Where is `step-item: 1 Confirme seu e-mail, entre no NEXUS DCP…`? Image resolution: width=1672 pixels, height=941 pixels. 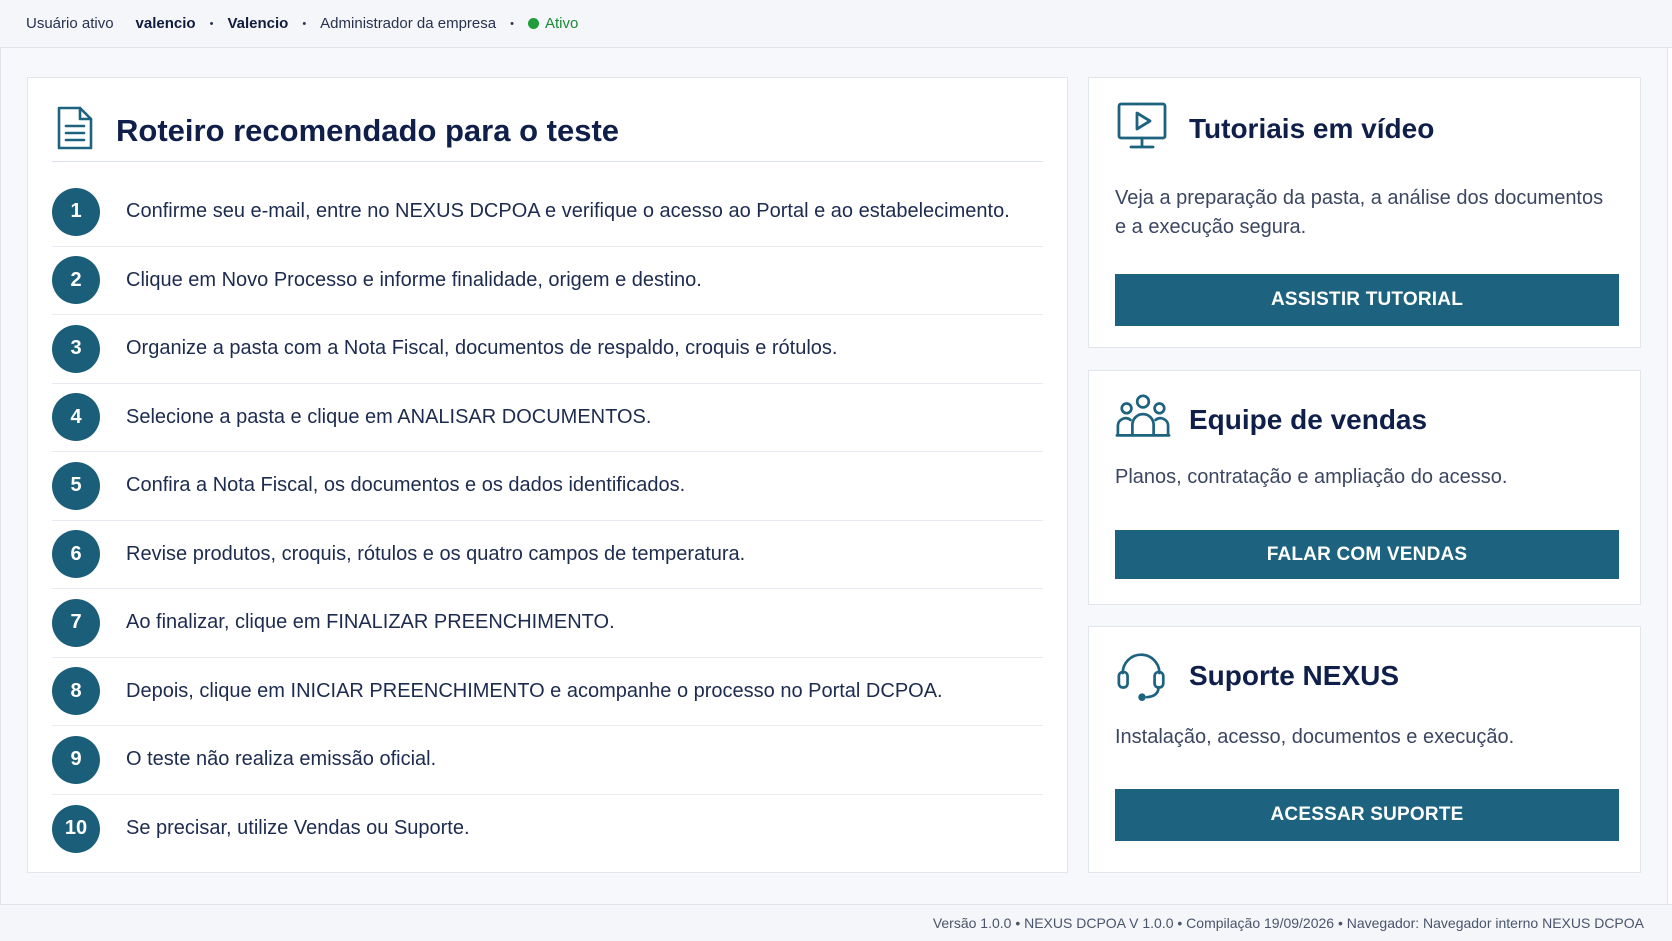 step-item: 1 Confirme seu e-mail, entre no NEXUS DCP… is located at coordinates (547, 212).